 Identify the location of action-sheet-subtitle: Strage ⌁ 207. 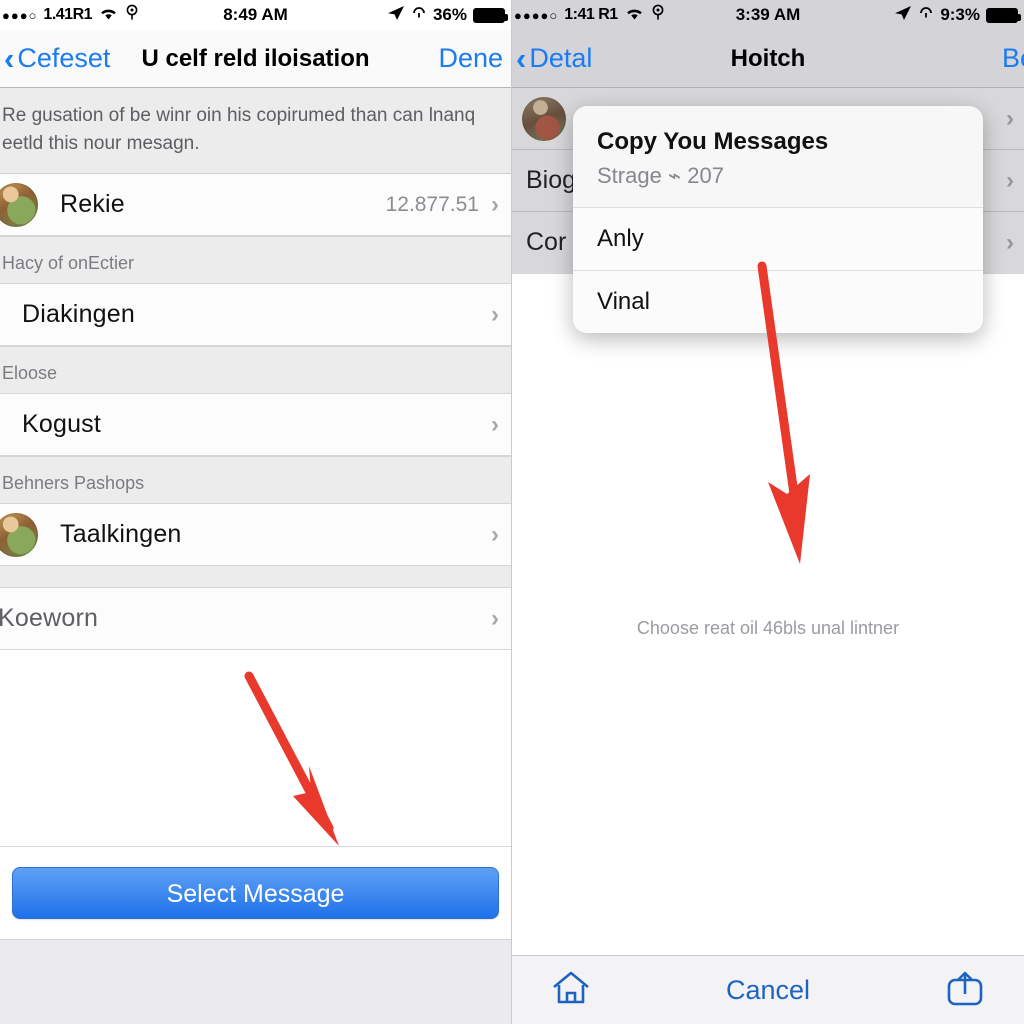
(660, 175).